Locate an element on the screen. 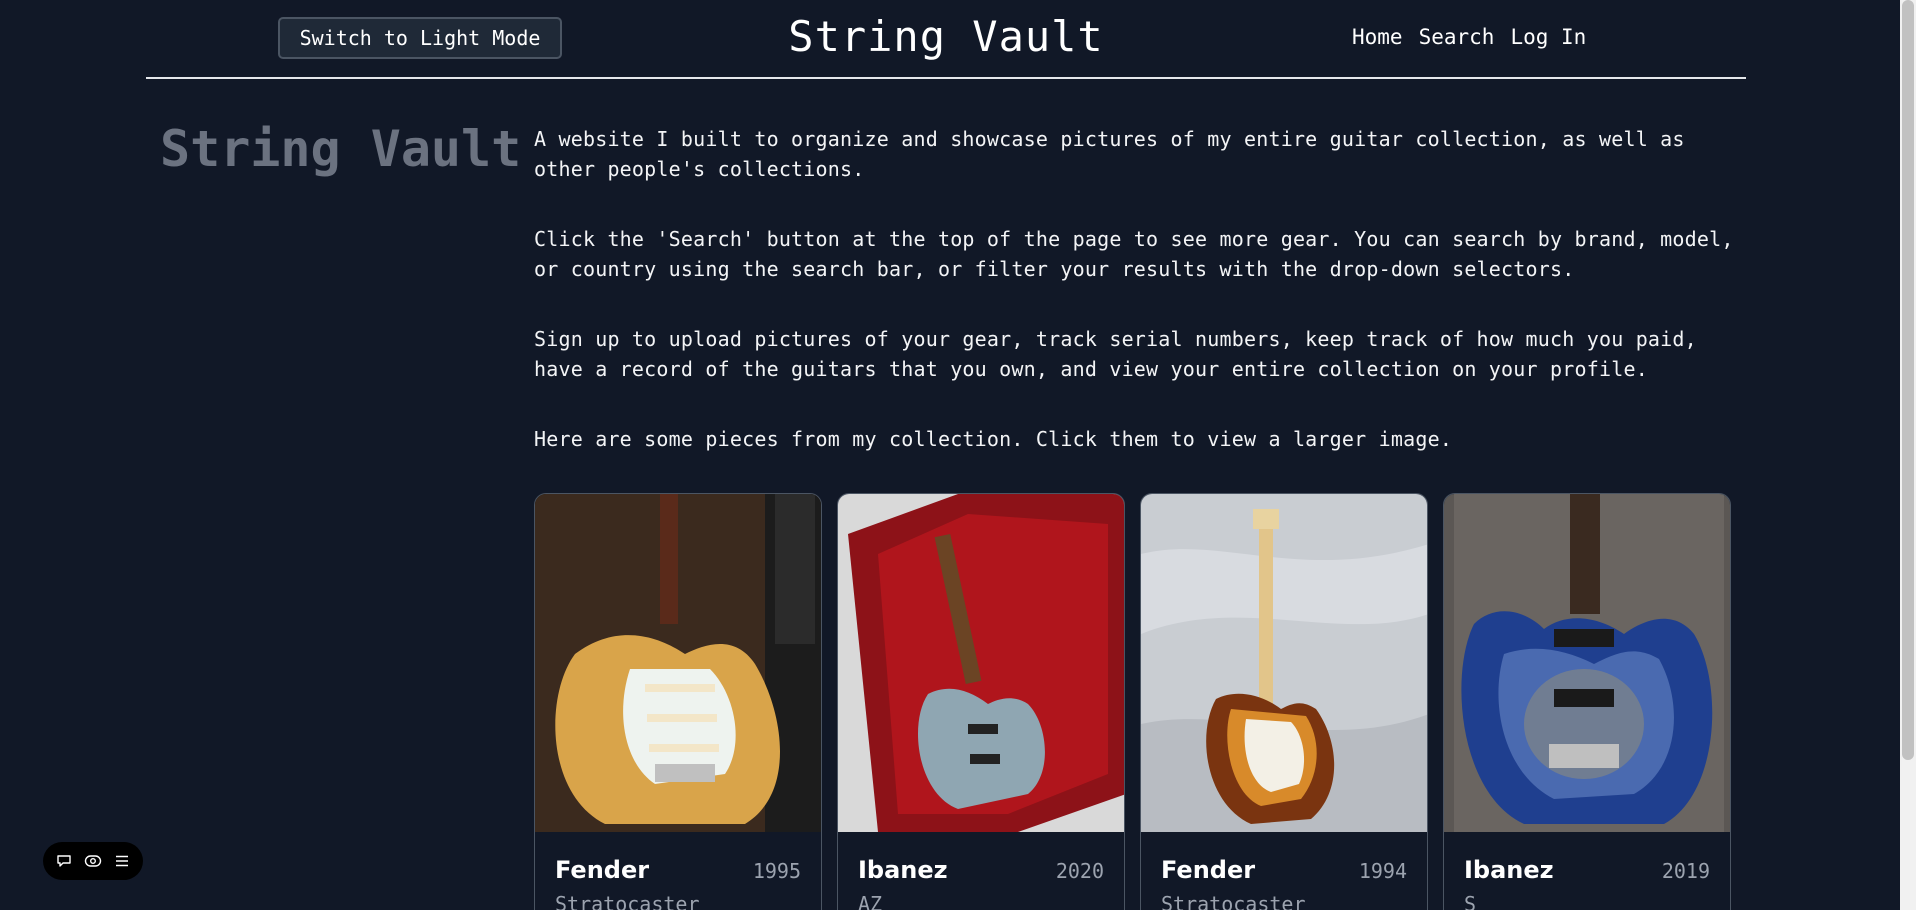 This screenshot has height=910, width=1916. guitar-card: Fender 1995 Stratocaster is located at coordinates (678, 701).